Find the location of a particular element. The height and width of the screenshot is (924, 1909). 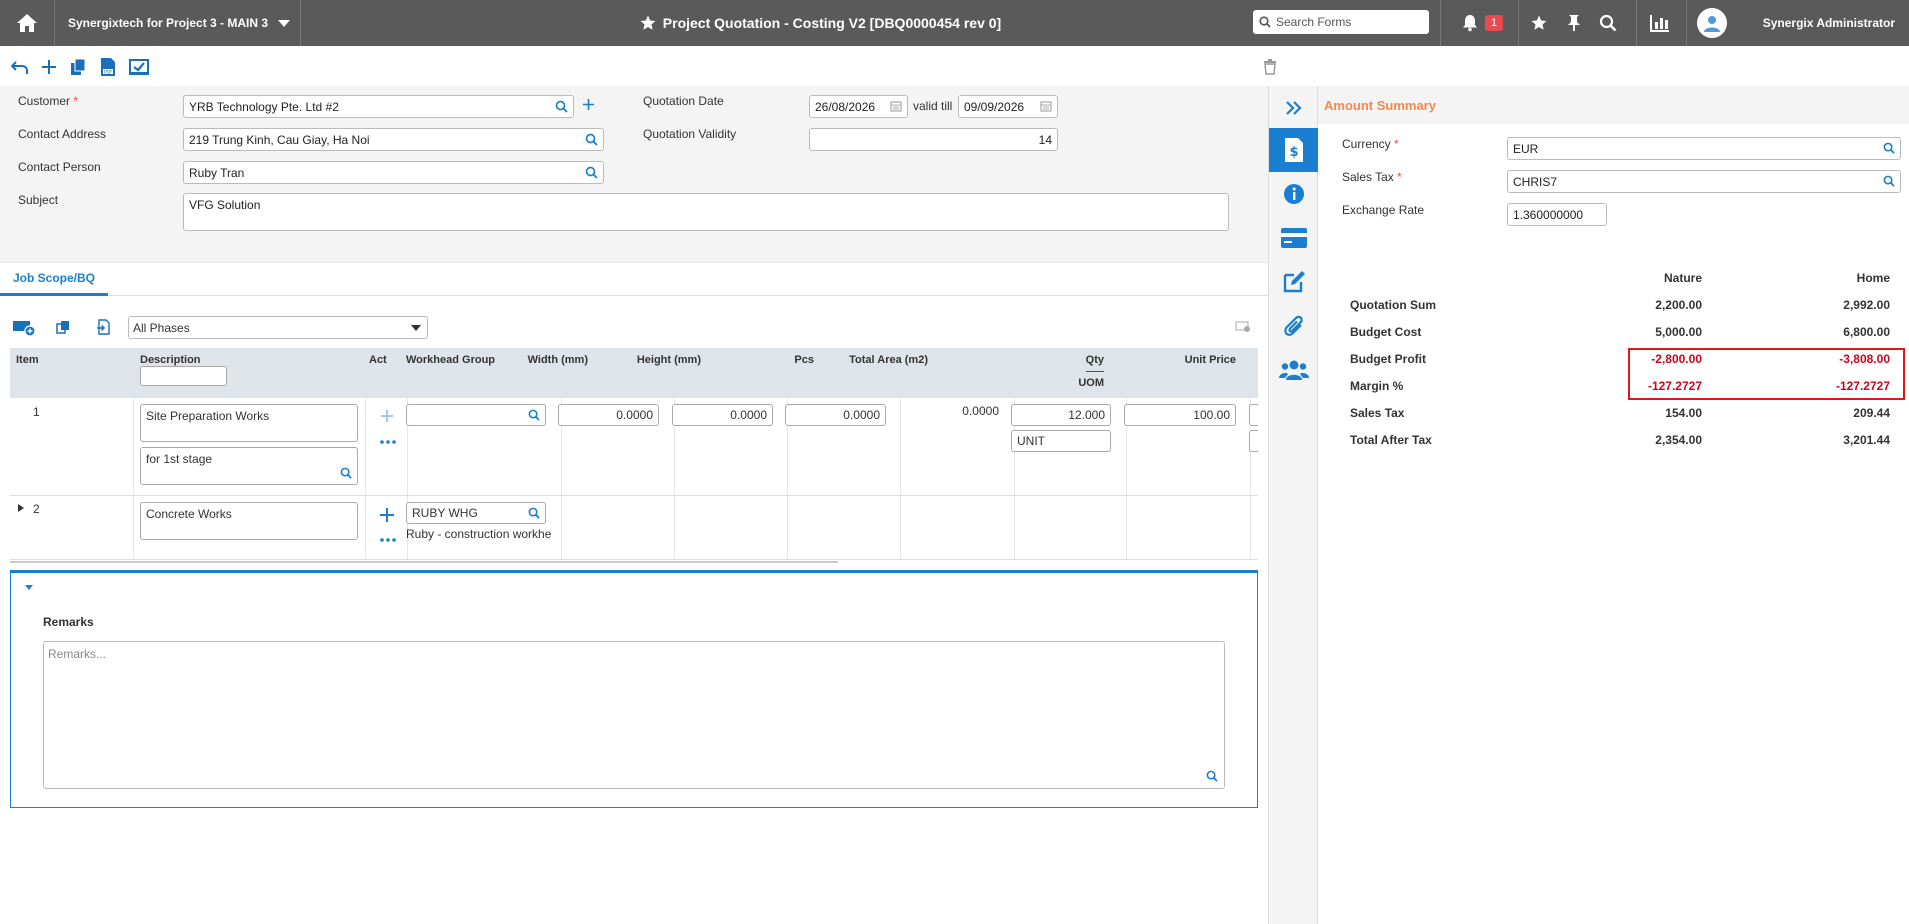

uom-input: UNIT is located at coordinates (1061, 441).